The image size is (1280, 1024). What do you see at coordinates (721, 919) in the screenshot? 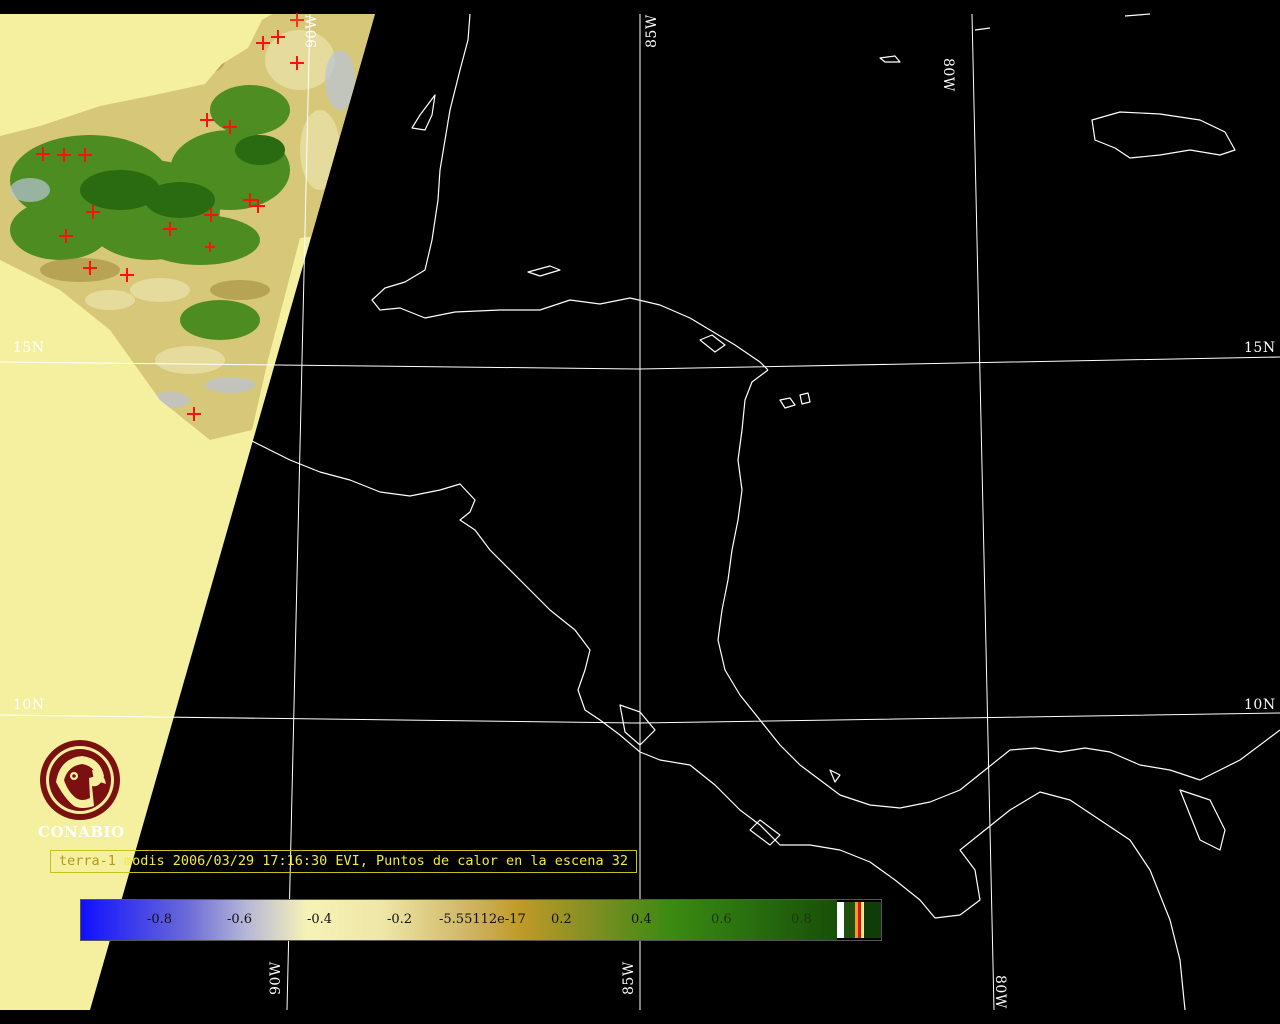
I see `colorbar-tick-label: 0.6` at bounding box center [721, 919].